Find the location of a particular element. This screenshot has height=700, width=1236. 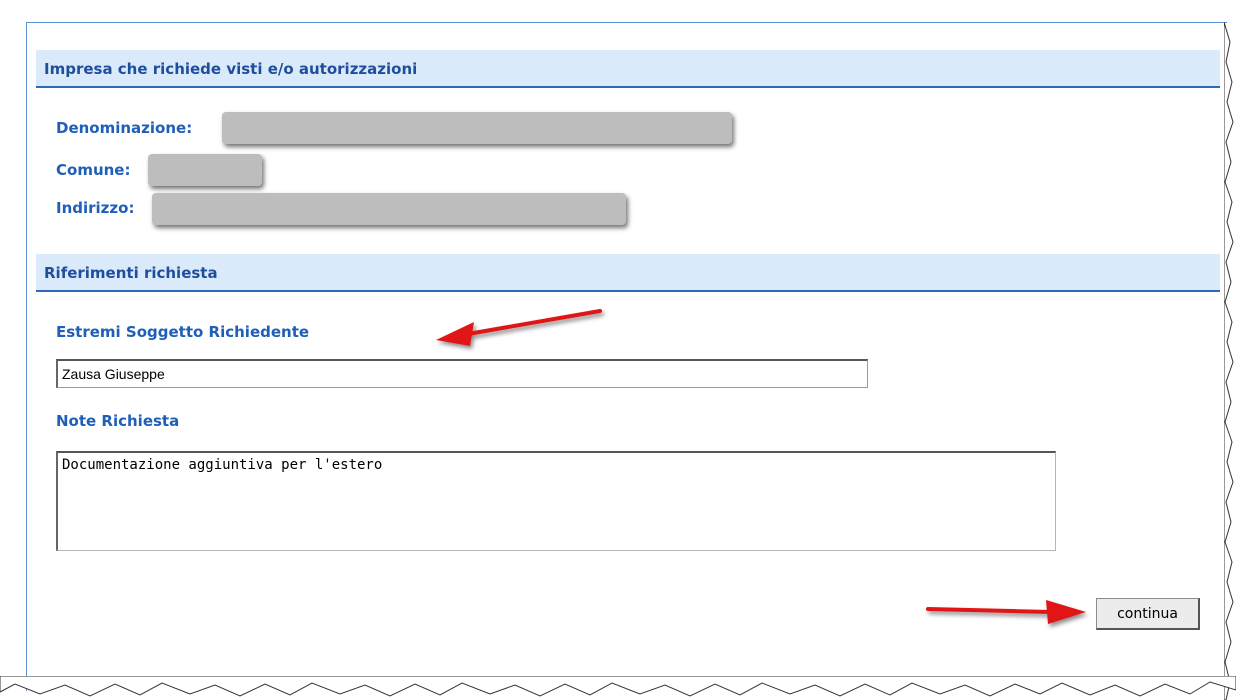

note-richiesta-textarea is located at coordinates (556, 501).